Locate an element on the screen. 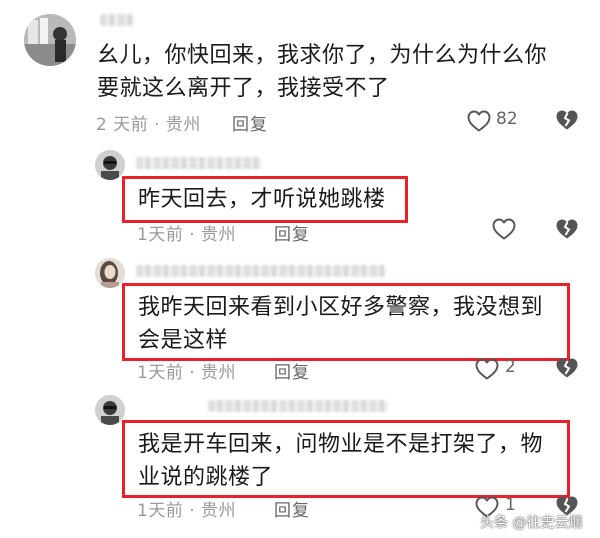  like-button: 2 is located at coordinates (502, 369).